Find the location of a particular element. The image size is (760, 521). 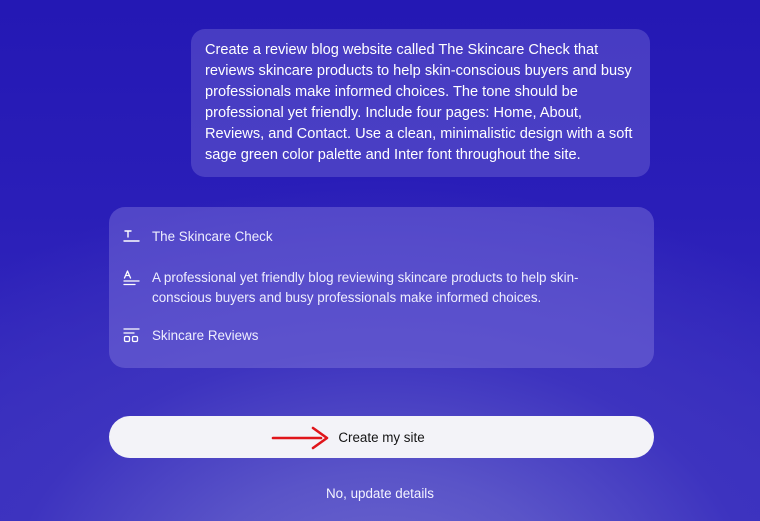

site-title-row: The Skincare Check is located at coordinates (378, 237).